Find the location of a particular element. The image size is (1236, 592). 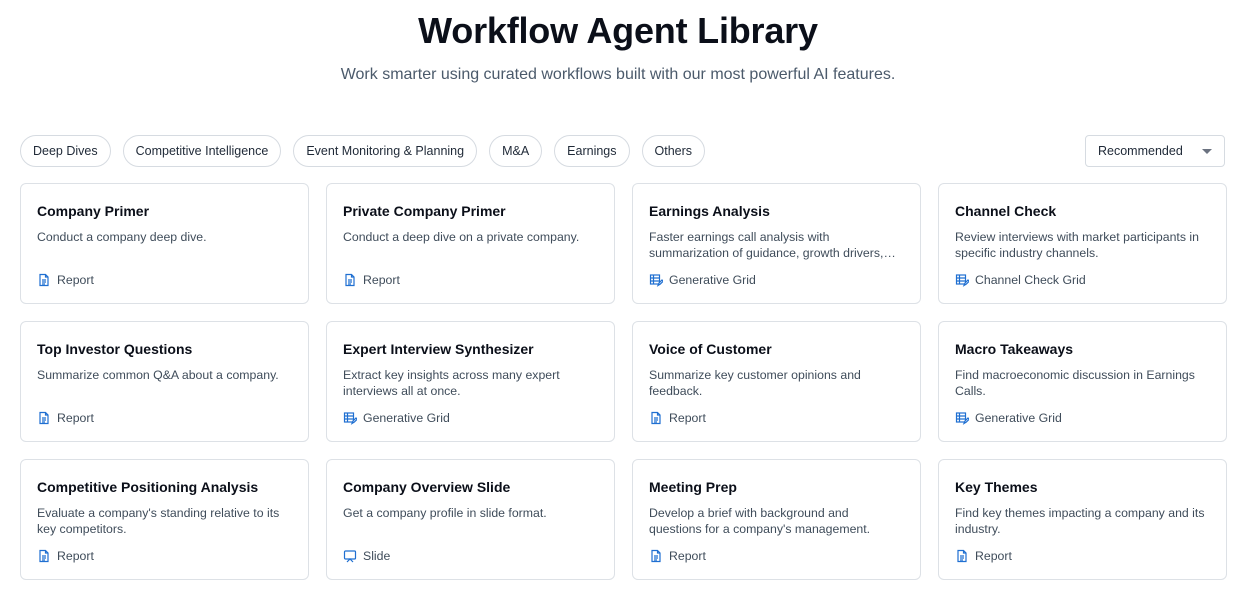

card-title: Private Company Primer is located at coordinates (424, 211).